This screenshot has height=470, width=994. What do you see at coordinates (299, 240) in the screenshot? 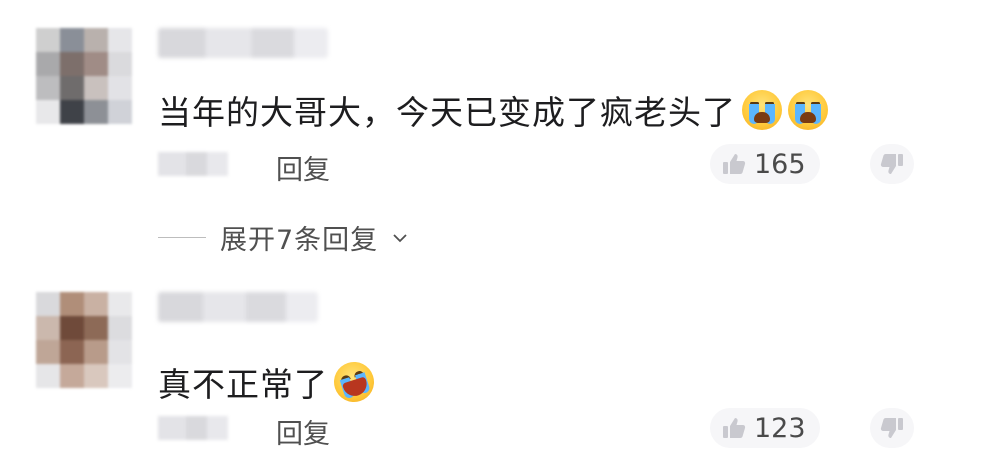
I see `expand-replies-label: 展开7条回复` at bounding box center [299, 240].